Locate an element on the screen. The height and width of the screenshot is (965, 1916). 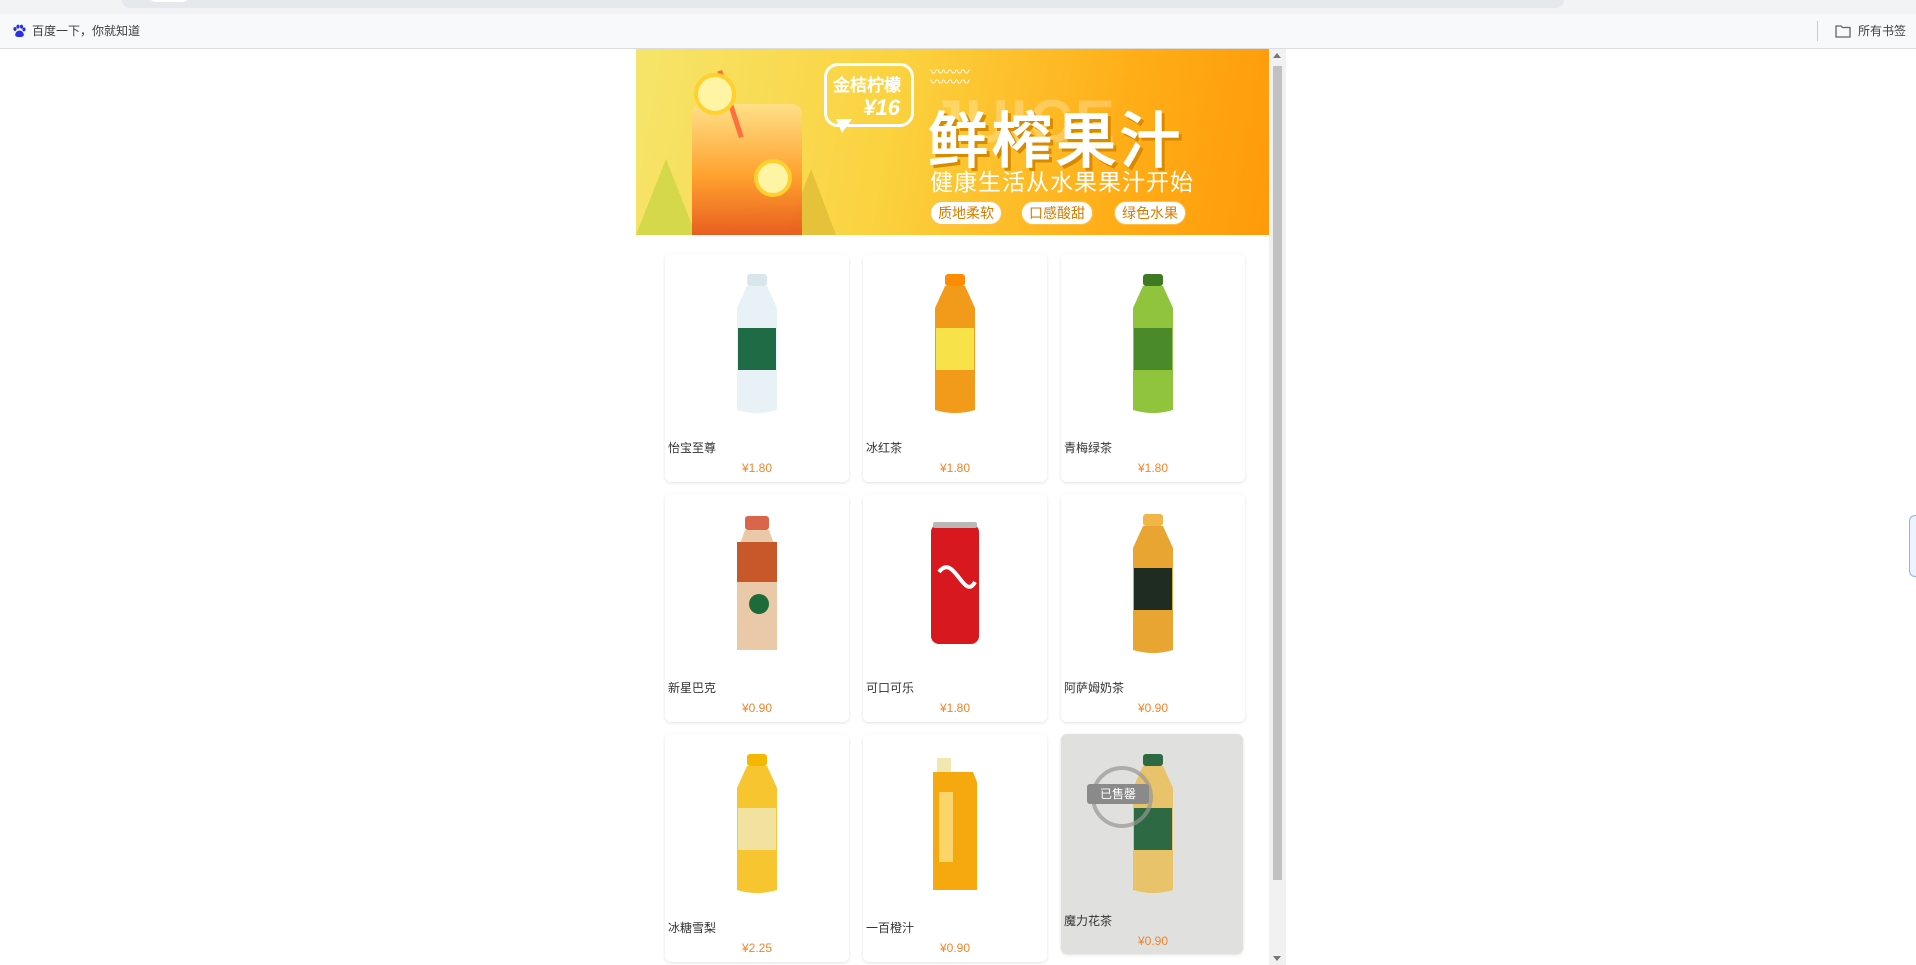
product-name: 可口可乐 is located at coordinates (890, 688).